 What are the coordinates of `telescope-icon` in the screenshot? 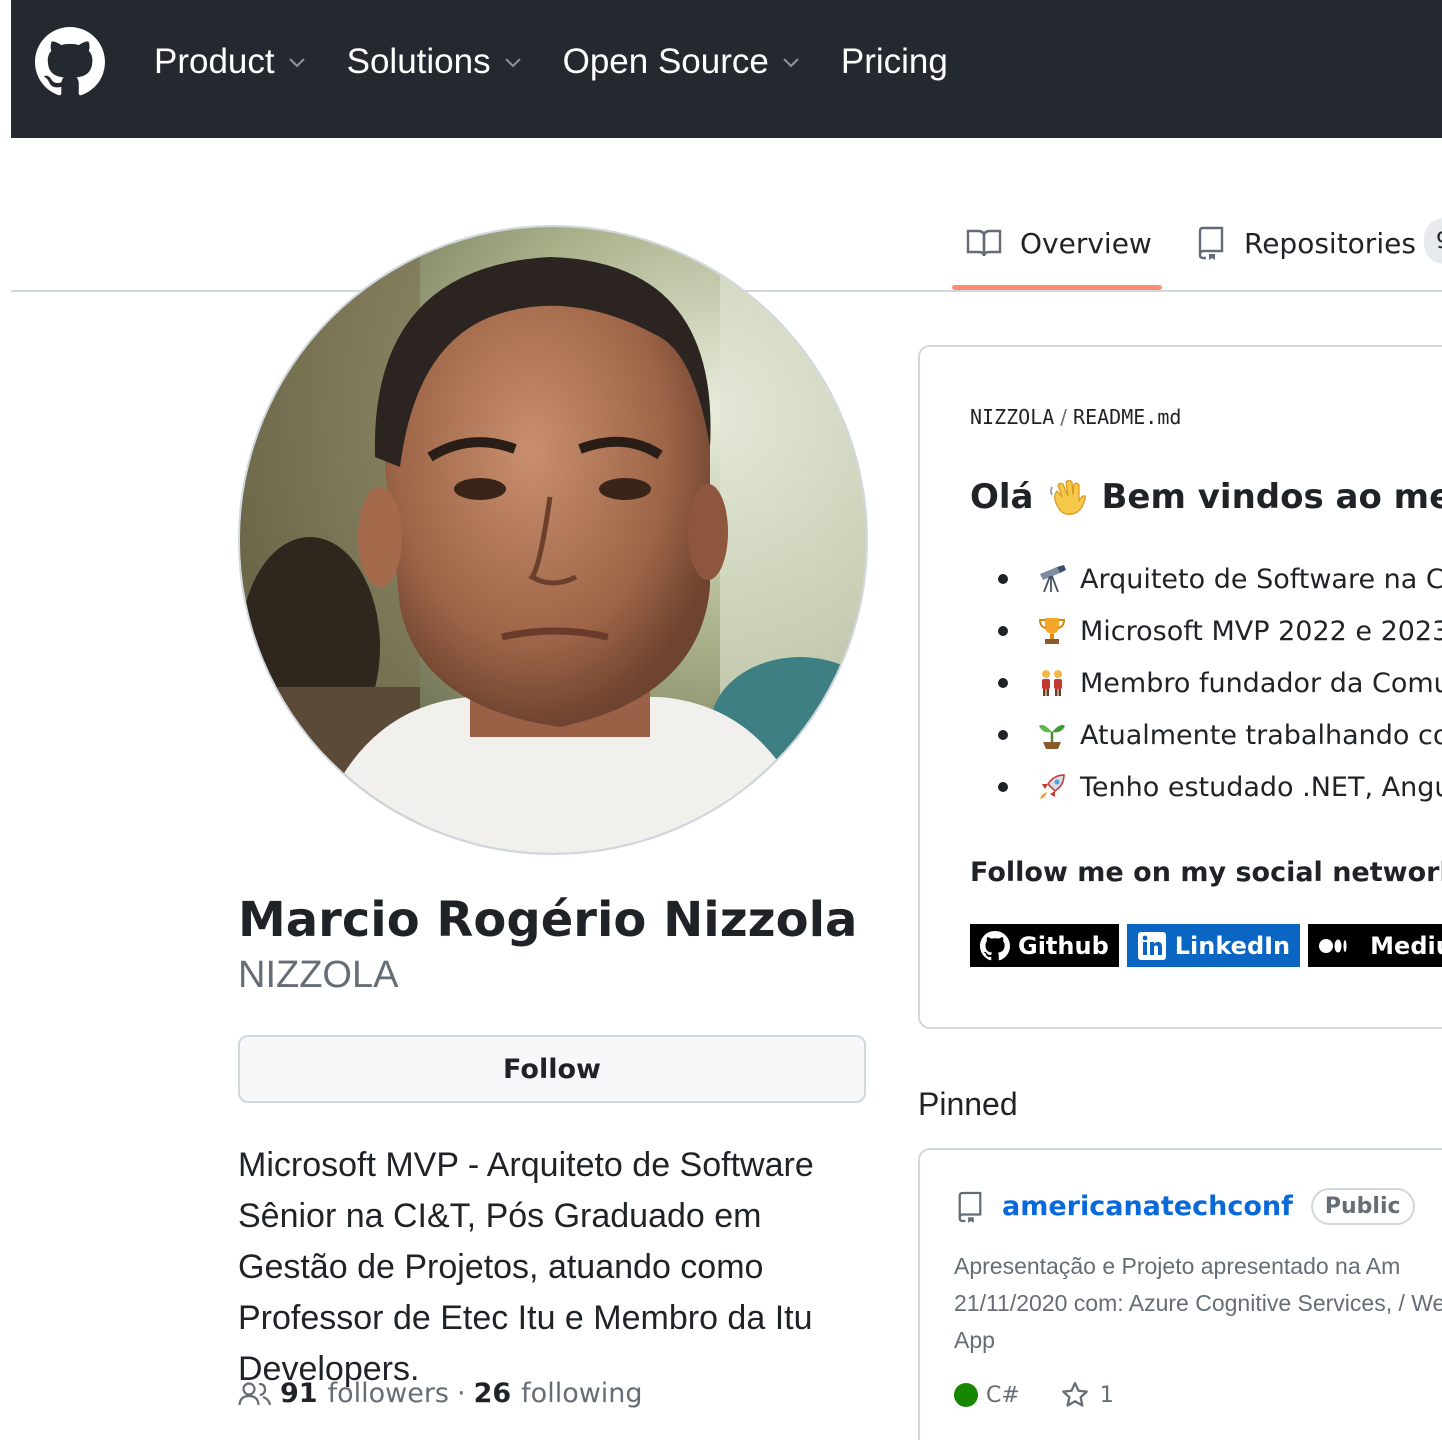 It's located at (1052, 579).